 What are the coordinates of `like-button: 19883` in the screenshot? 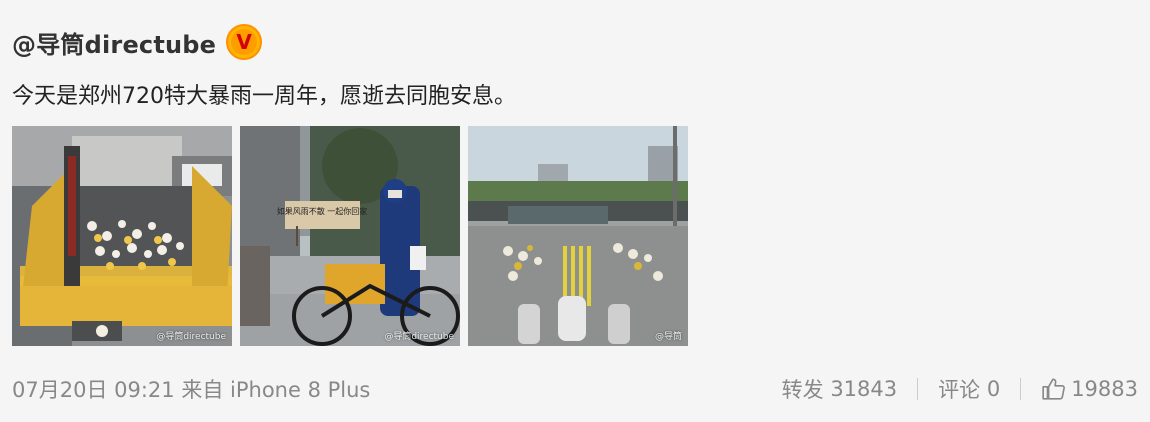 It's located at (1089, 389).